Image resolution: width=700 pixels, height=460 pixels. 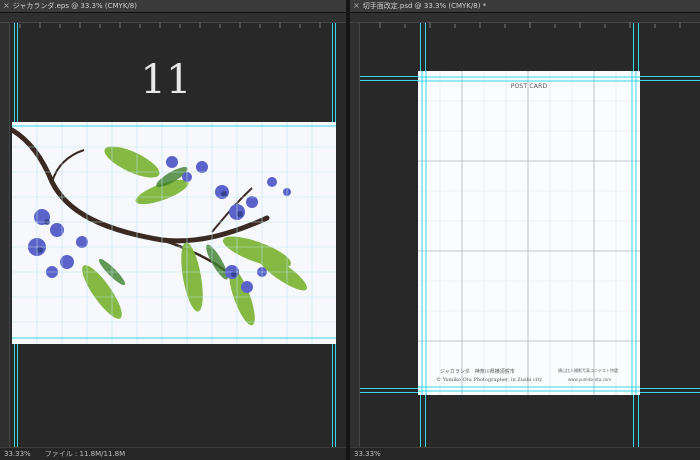 I want to click on document-tab-left: × ジャカランダ.eps @ 33.3% (CMYK/8), so click(x=173, y=6).